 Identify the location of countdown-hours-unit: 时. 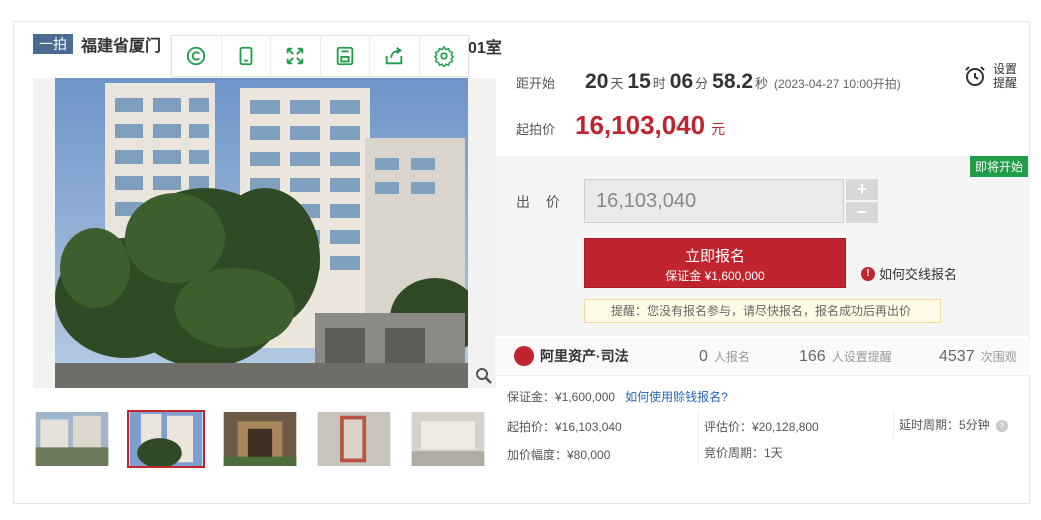
(659, 83).